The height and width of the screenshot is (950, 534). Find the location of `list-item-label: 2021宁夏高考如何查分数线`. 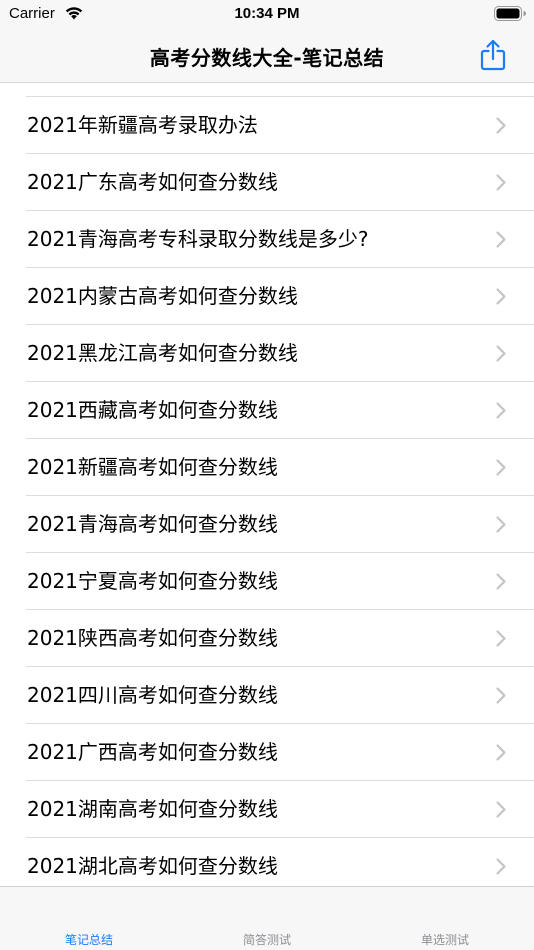

list-item-label: 2021宁夏高考如何查分数线 is located at coordinates (152, 581).